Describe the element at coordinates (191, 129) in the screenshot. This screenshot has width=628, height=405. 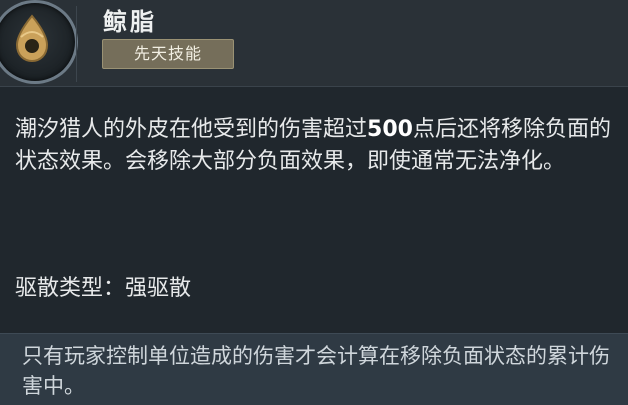
I see `description-text-before: 潮汐猎人的外皮在他受到的伤害超过` at that location.